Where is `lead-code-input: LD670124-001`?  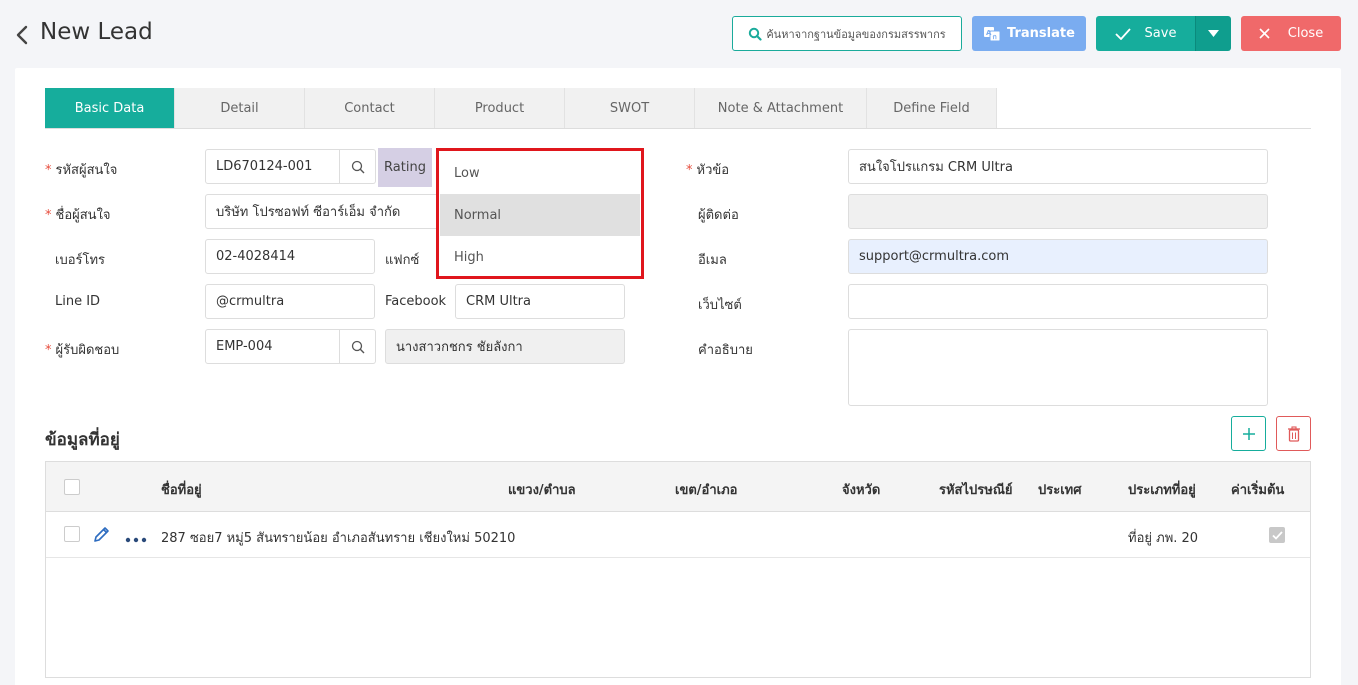
lead-code-input: LD670124-001 is located at coordinates (272, 166).